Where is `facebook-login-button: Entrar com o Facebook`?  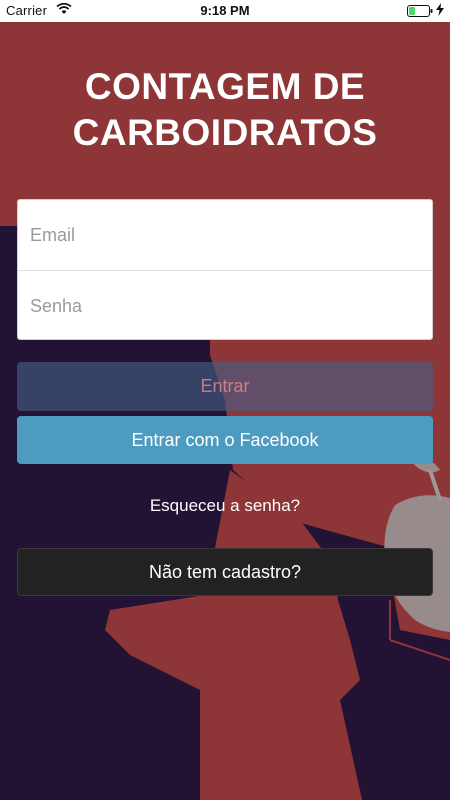 facebook-login-button: Entrar com o Facebook is located at coordinates (225, 440).